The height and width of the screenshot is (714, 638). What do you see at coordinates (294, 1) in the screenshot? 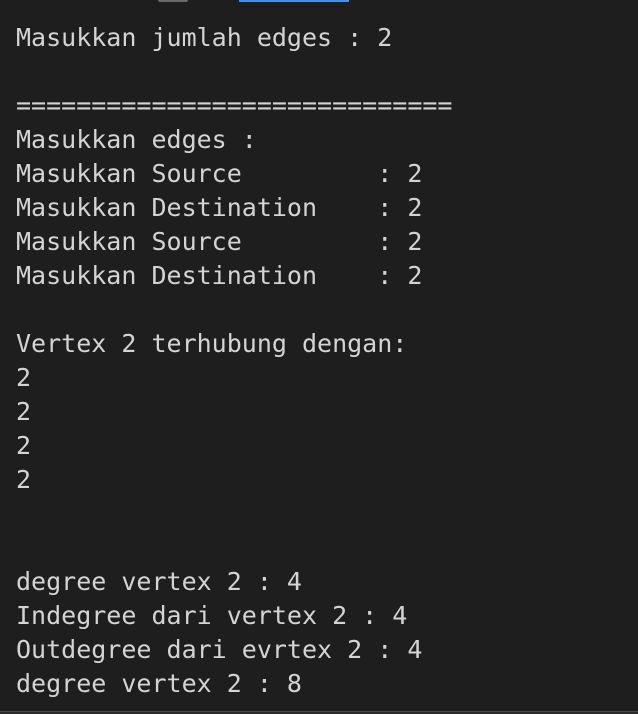
I see `active-terminal-tab-indicator` at bounding box center [294, 1].